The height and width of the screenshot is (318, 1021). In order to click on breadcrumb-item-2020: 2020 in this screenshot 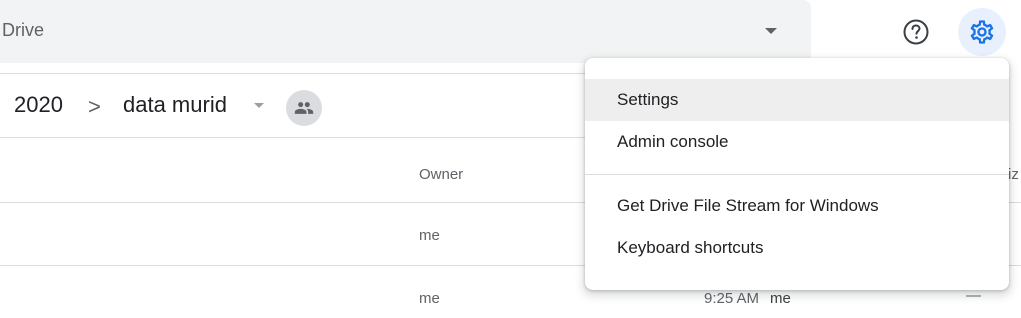, I will do `click(38, 105)`.